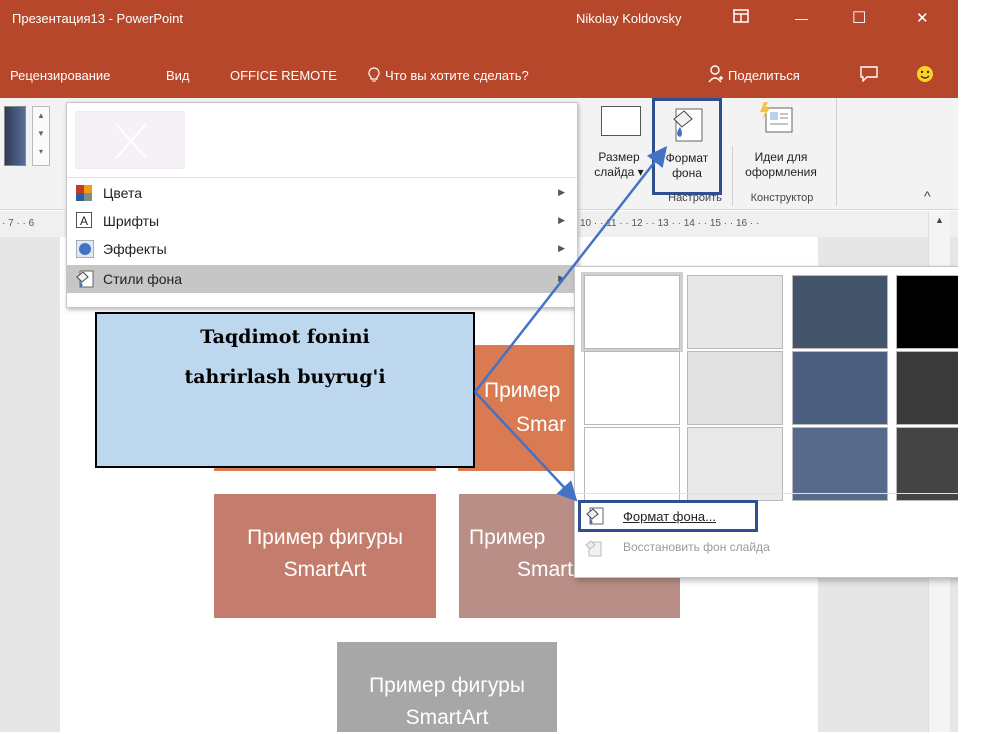  What do you see at coordinates (983, 366) in the screenshot?
I see `window-outside` at bounding box center [983, 366].